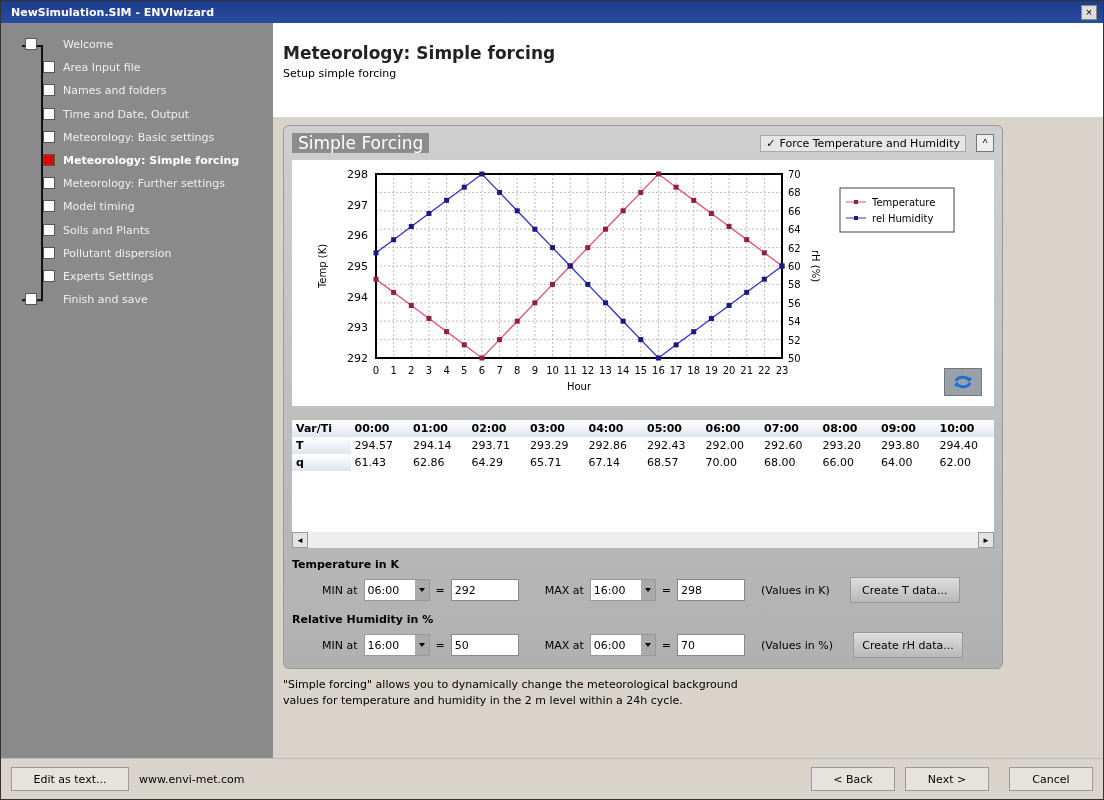 Image resolution: width=1104 pixels, height=800 pixels. I want to click on min-label: MIN at, so click(340, 590).